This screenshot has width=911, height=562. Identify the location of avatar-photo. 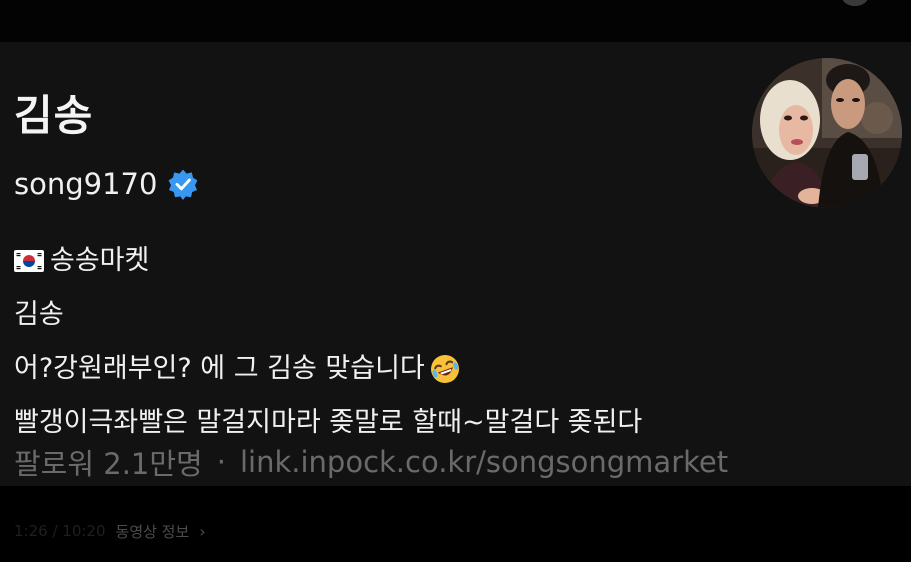
(827, 133).